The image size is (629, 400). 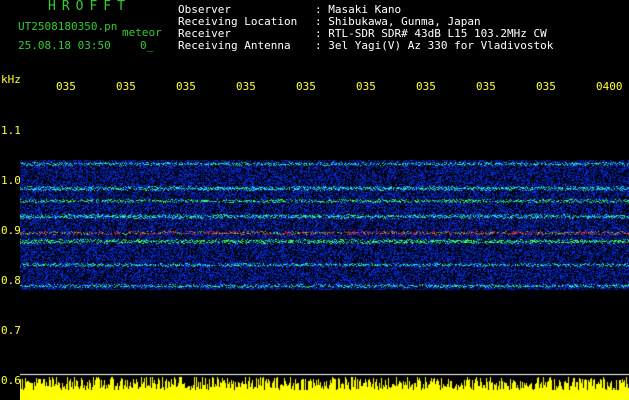 What do you see at coordinates (609, 86) in the screenshot?
I see `x-tick: 0400` at bounding box center [609, 86].